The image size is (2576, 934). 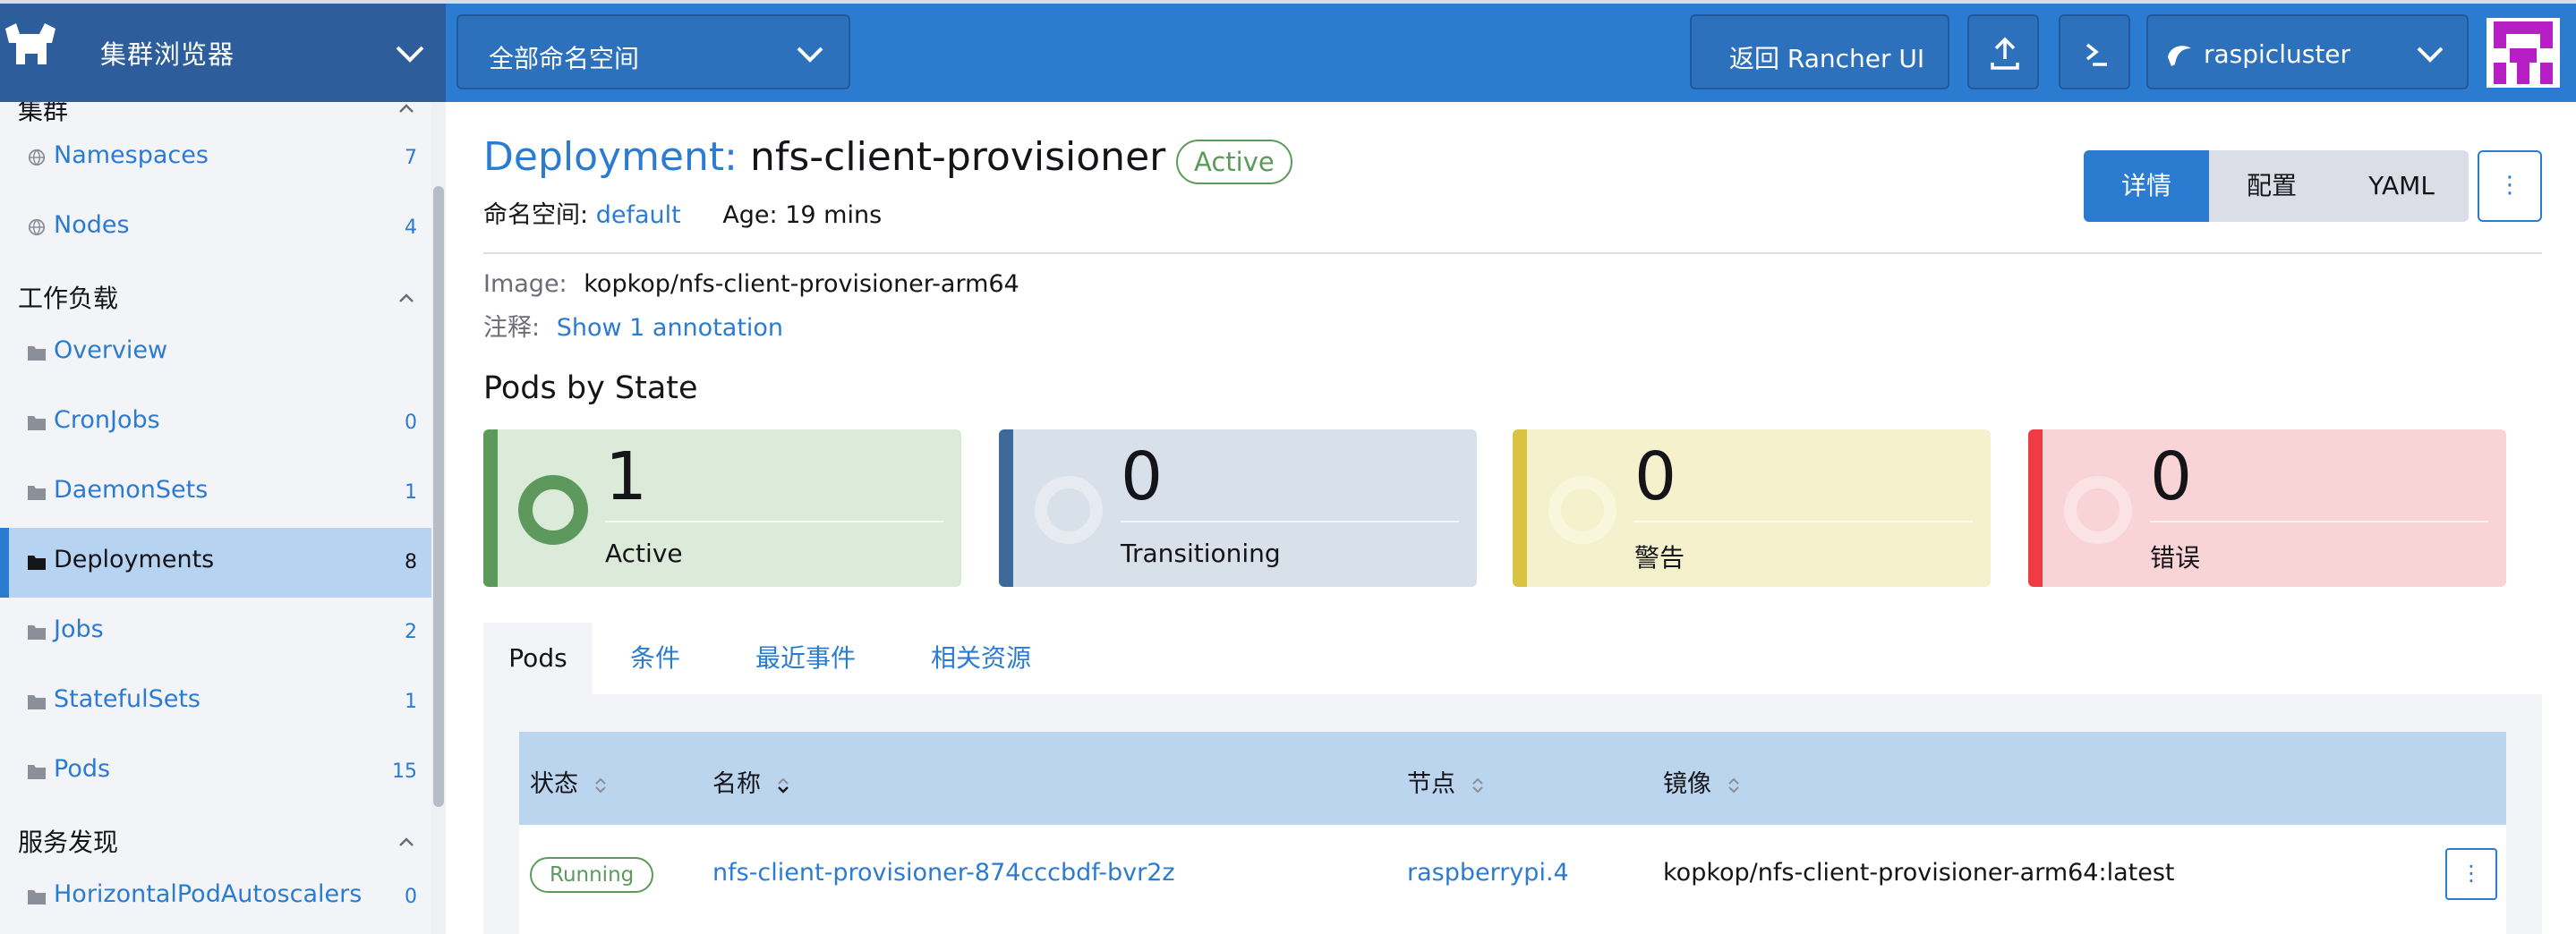 What do you see at coordinates (1512, 778) in the screenshot?
I see `table-header: 状态 名称 节点 镜像` at bounding box center [1512, 778].